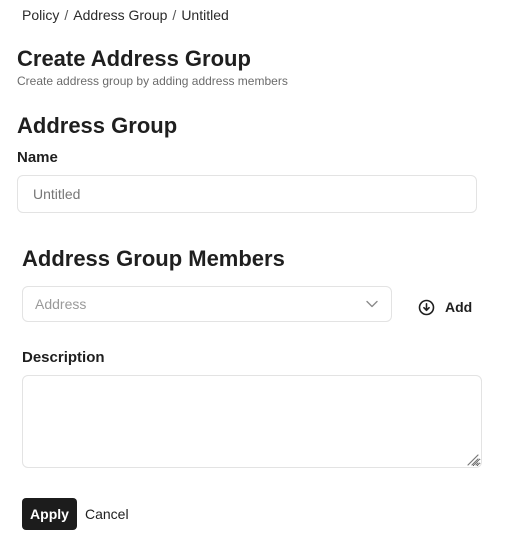 Image resolution: width=521 pixels, height=546 pixels. Describe the element at coordinates (205, 15) in the screenshot. I see `breadcrumb-item-current: Untitled` at that location.